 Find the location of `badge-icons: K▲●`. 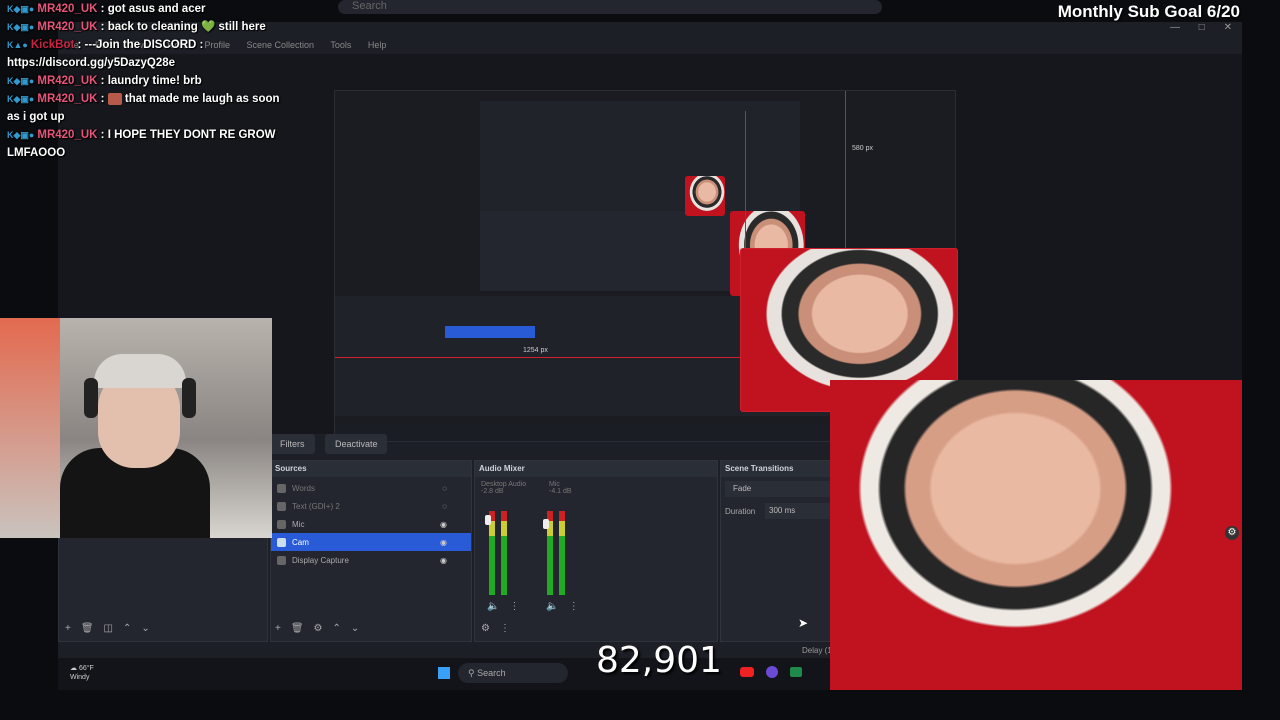

badge-icons: K▲● is located at coordinates (17, 45).